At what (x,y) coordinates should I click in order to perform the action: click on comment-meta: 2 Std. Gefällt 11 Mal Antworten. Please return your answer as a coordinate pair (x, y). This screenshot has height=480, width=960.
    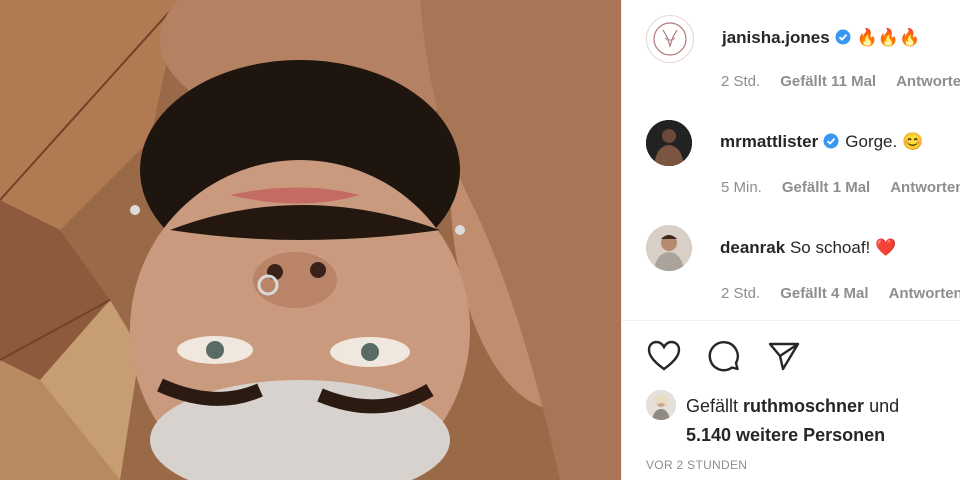
    Looking at the image, I should click on (840, 81).